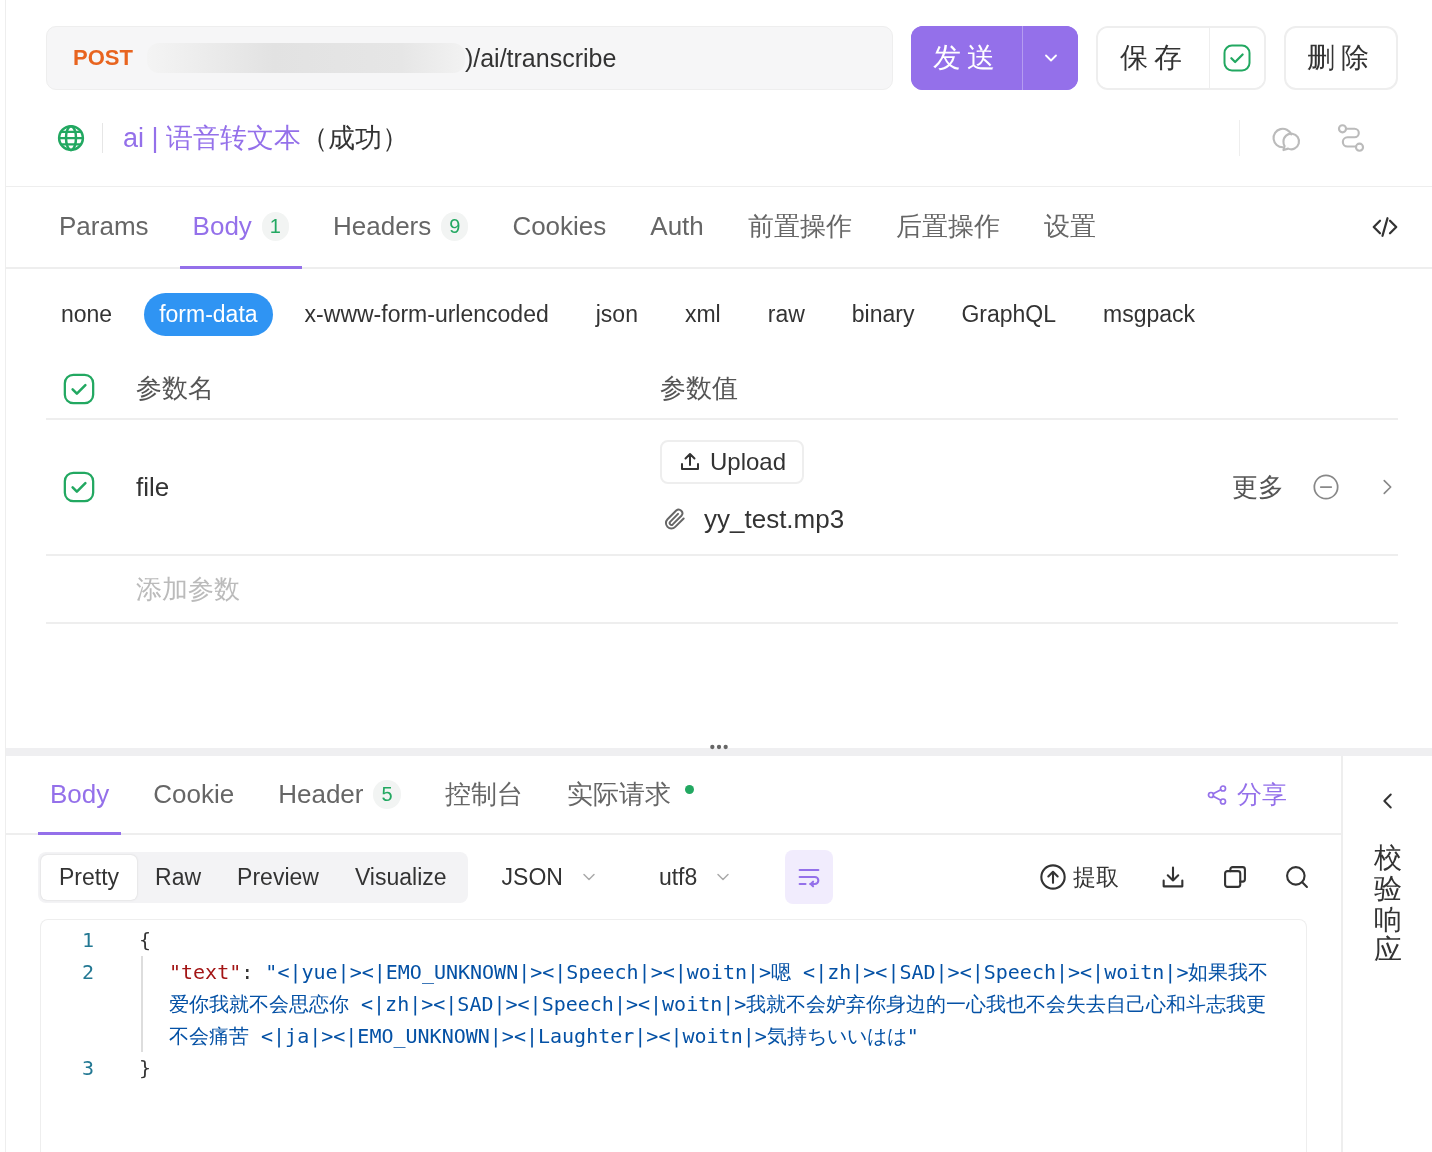  I want to click on delete-button: 删除, so click(1341, 58).